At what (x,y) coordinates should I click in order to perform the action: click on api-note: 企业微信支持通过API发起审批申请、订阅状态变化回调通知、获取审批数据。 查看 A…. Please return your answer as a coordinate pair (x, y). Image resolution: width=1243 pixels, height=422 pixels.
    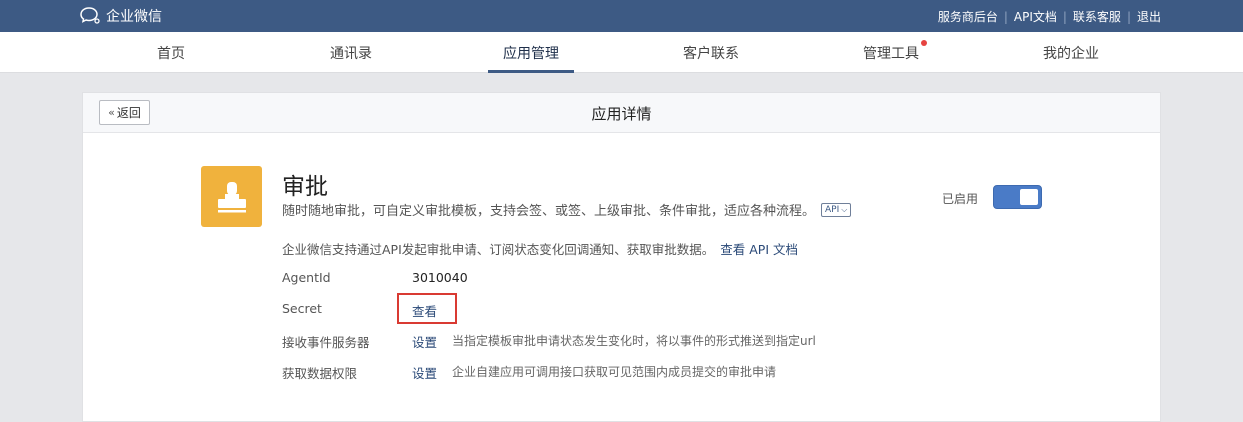
    Looking at the image, I should click on (540, 248).